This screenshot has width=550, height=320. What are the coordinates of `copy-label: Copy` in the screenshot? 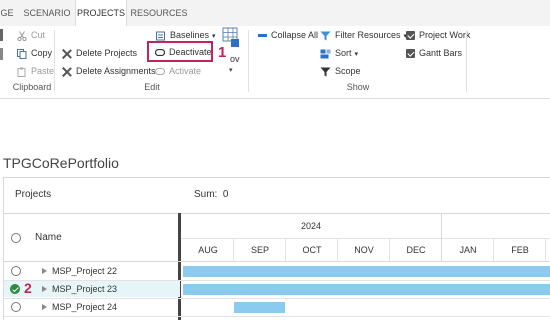 It's located at (42, 53).